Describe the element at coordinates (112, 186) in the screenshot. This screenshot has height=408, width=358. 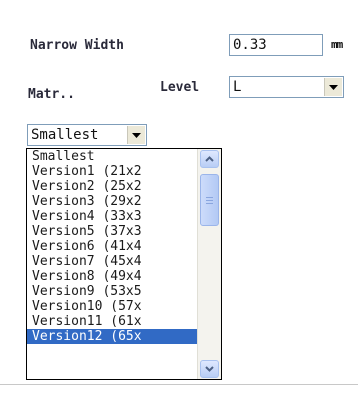
I see `list-item: Version2 (25x2` at that location.